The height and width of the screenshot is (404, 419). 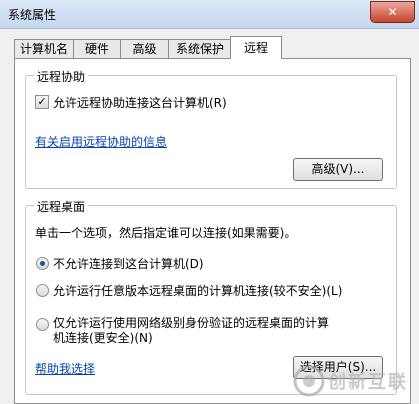 What do you see at coordinates (392, 12) in the screenshot?
I see `close-button: ✕` at bounding box center [392, 12].